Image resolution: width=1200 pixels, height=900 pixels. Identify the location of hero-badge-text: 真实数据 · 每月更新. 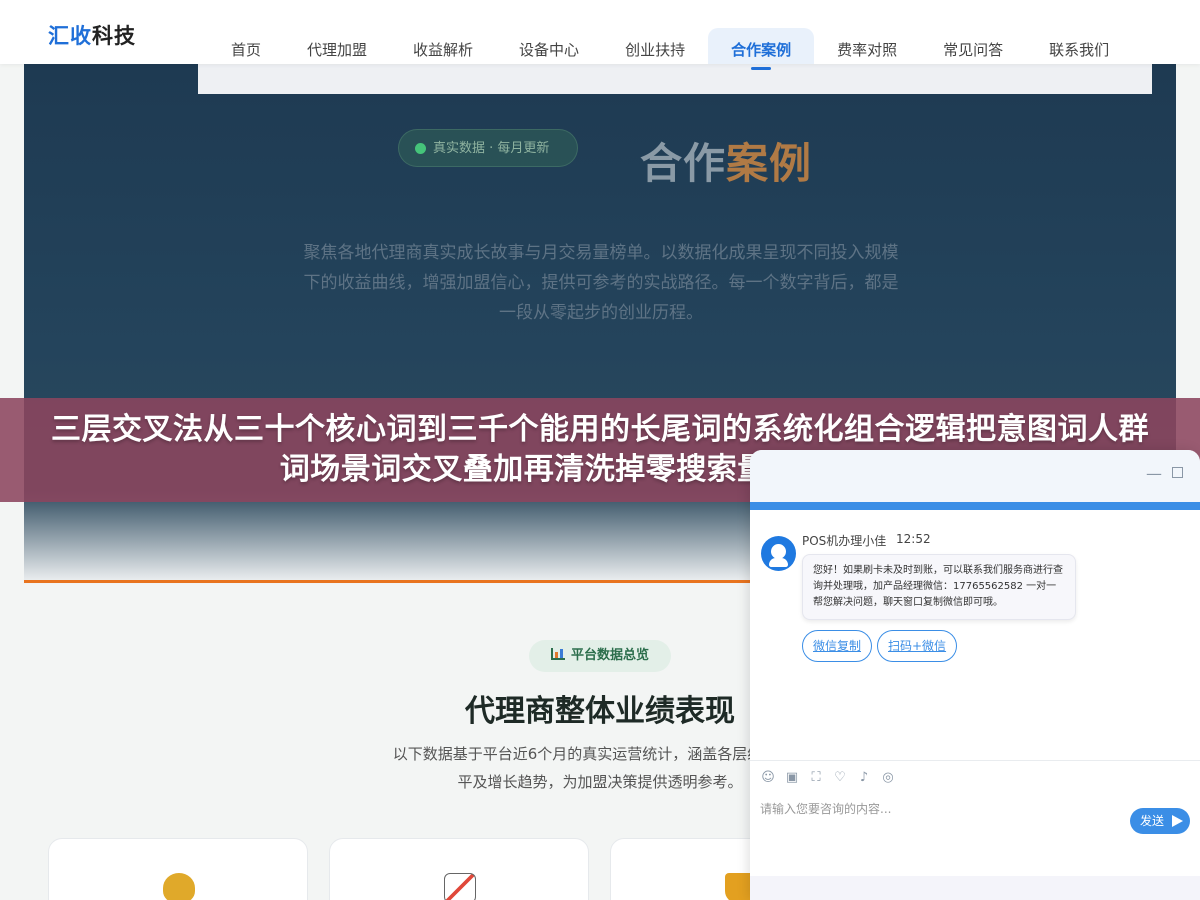
(491, 148).